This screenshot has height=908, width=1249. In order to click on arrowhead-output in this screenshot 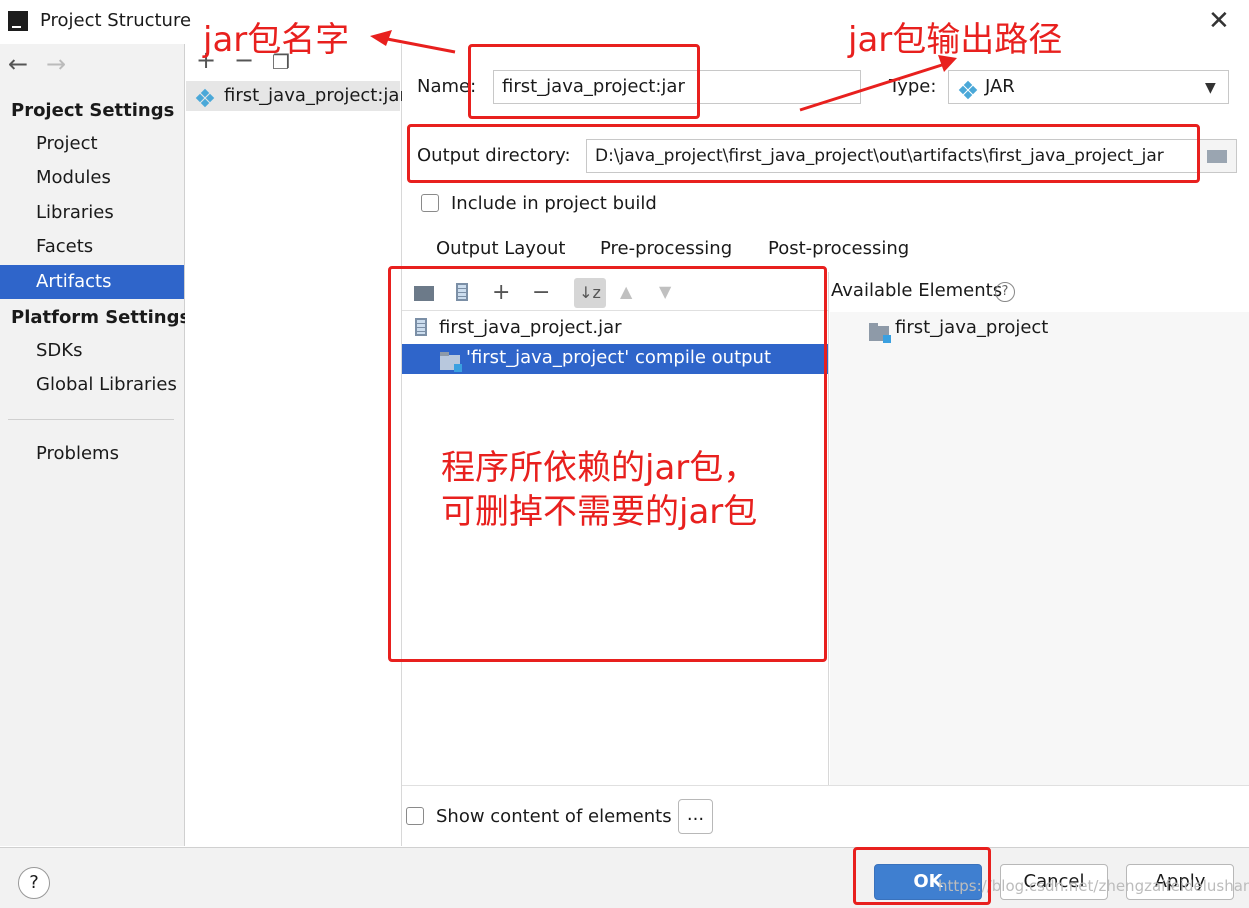, I will do `click(947, 63)`.